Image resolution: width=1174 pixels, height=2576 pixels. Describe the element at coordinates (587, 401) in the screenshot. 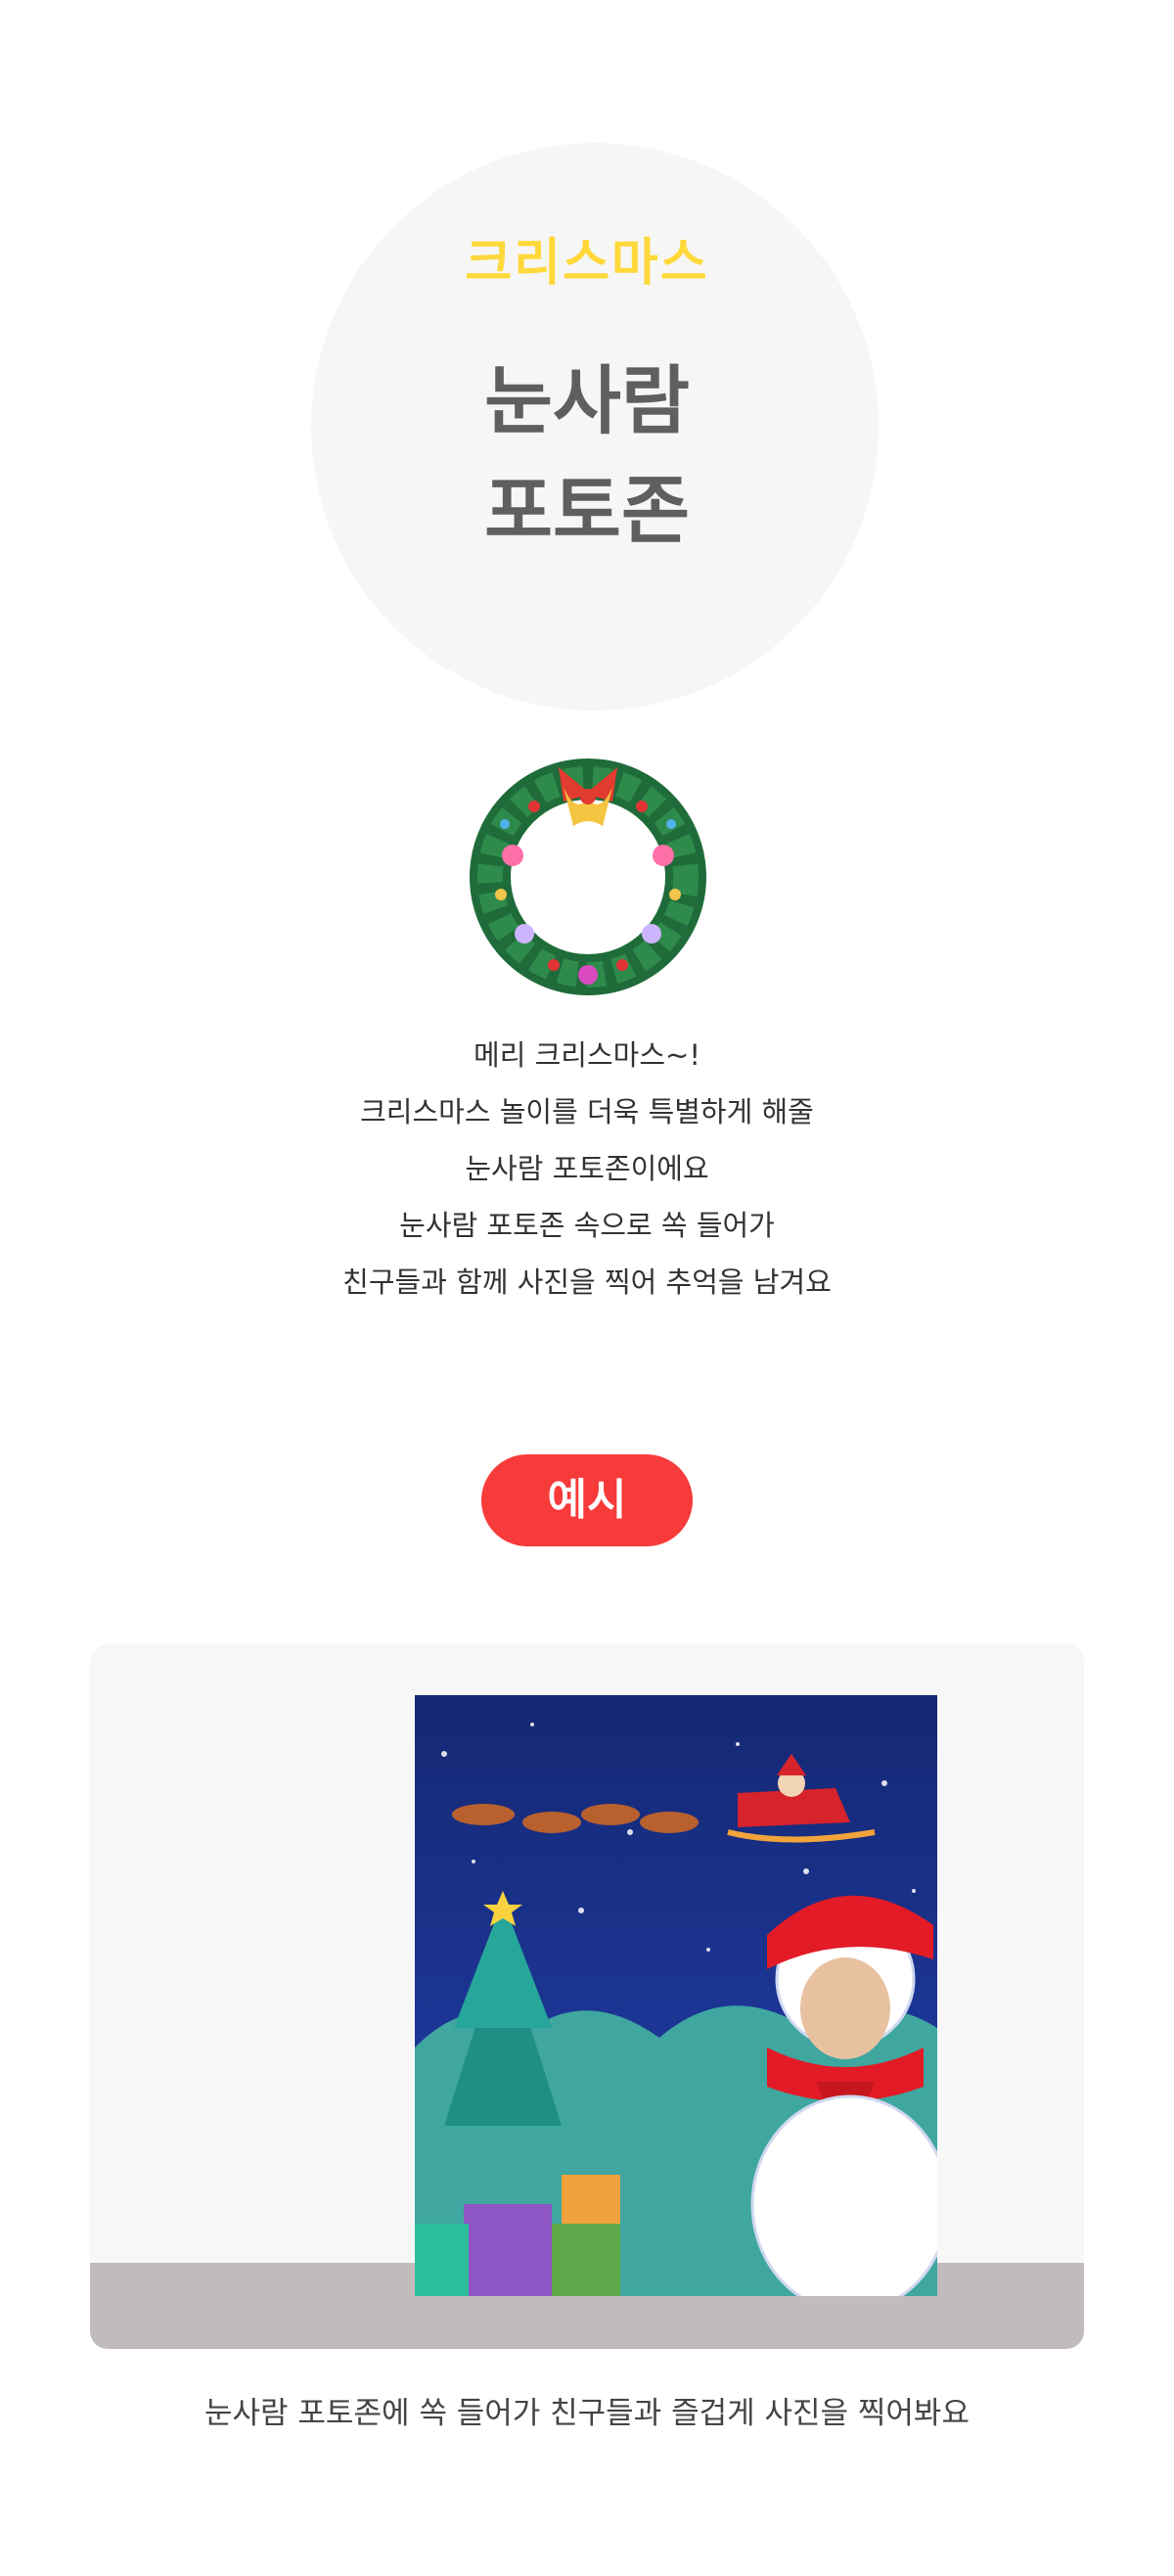

I see `hero-title-line1: 눈사람` at that location.